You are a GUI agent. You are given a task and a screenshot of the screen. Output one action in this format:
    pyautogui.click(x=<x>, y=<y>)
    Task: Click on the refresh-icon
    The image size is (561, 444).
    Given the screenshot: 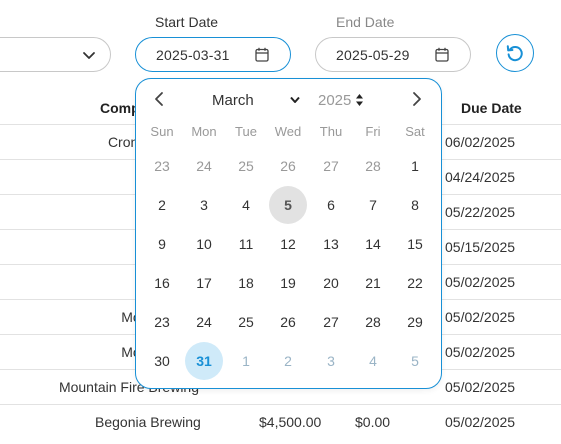 What is the action you would take?
    pyautogui.click(x=514, y=53)
    